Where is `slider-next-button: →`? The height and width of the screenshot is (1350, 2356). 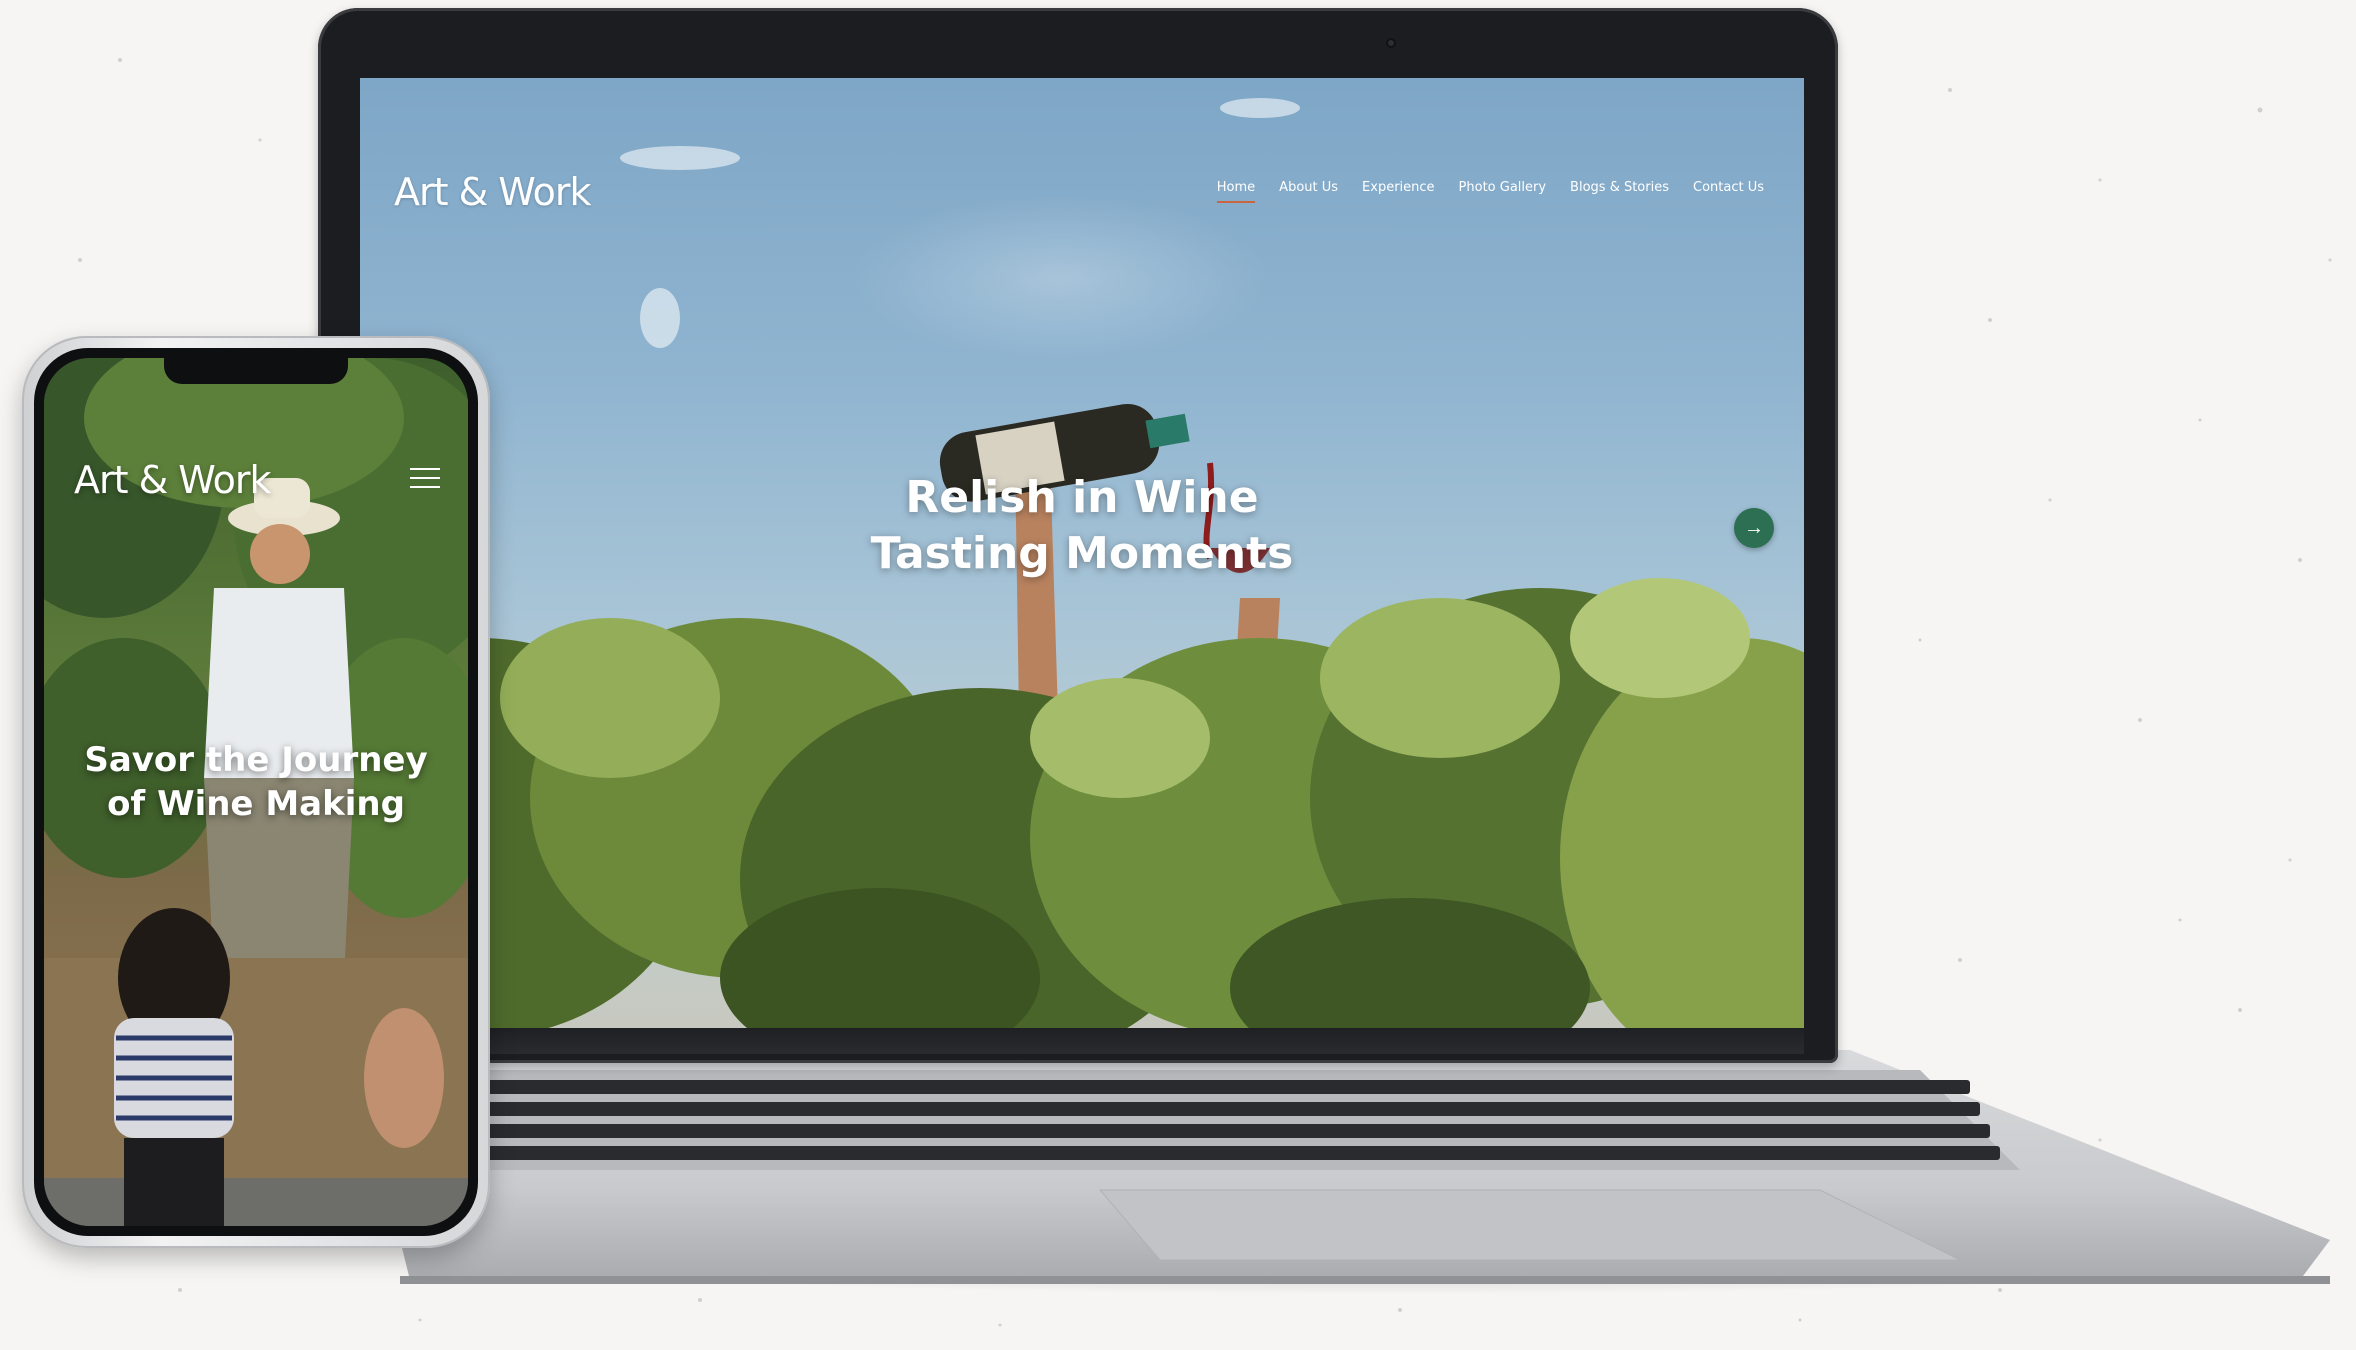
slider-next-button: → is located at coordinates (1754, 528).